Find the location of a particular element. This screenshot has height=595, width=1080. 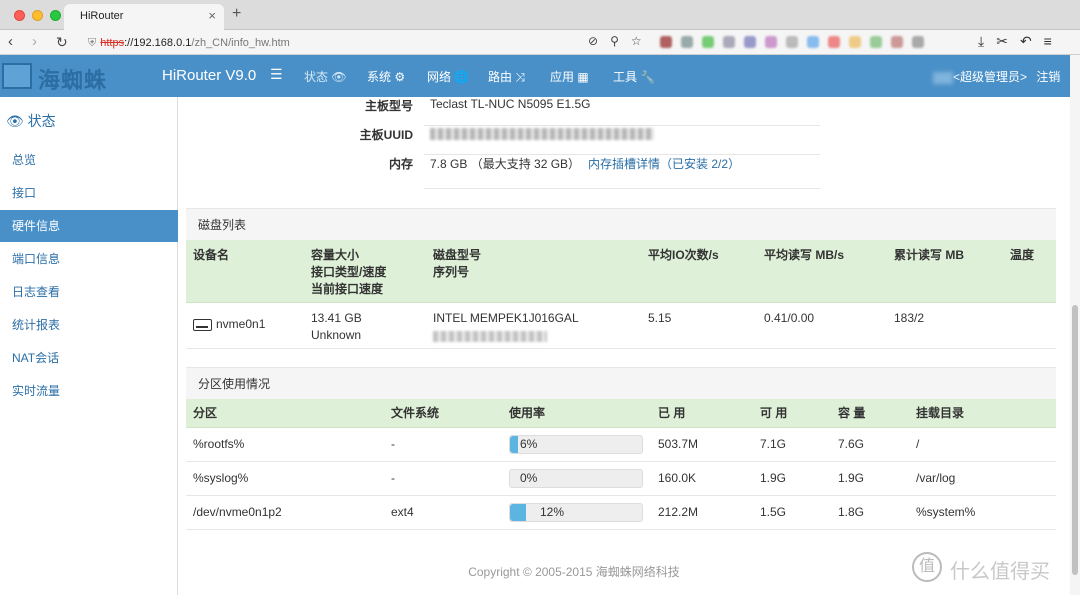

user-info: <超级管理员> 注销 is located at coordinates (996, 76).